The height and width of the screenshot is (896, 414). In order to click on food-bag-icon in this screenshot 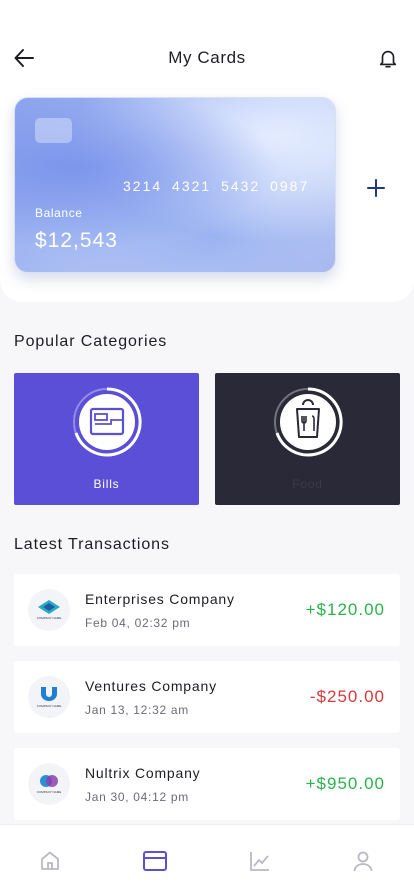, I will do `click(308, 422)`.